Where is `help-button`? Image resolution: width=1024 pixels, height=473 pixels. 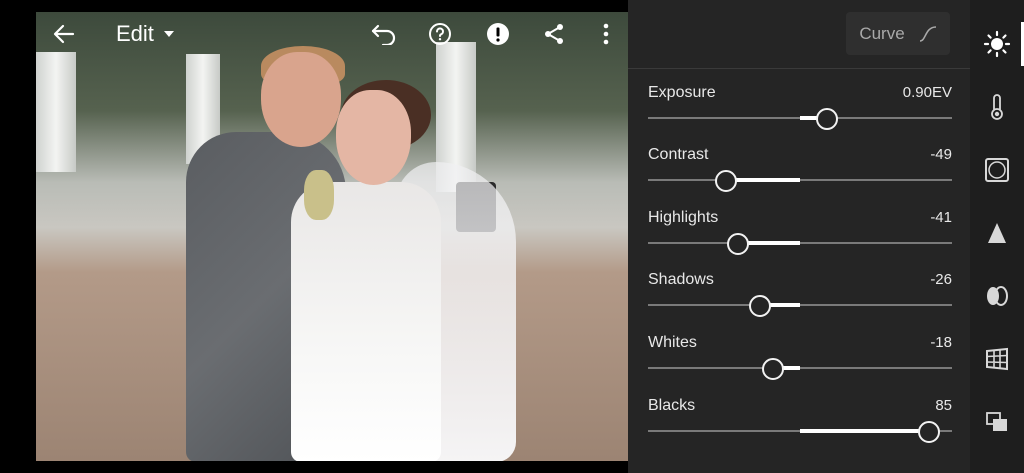
help-button is located at coordinates (440, 34).